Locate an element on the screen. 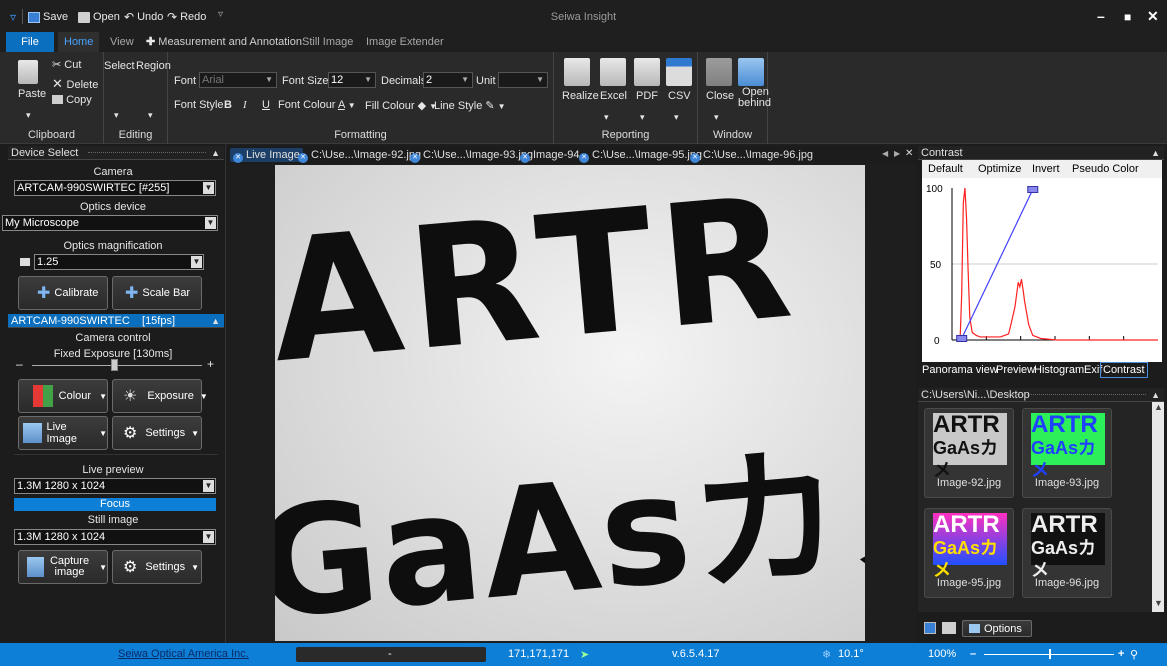  doc-tab-93: ✕ C:\Use...\Image-93.jpg is located at coordinates (471, 155).